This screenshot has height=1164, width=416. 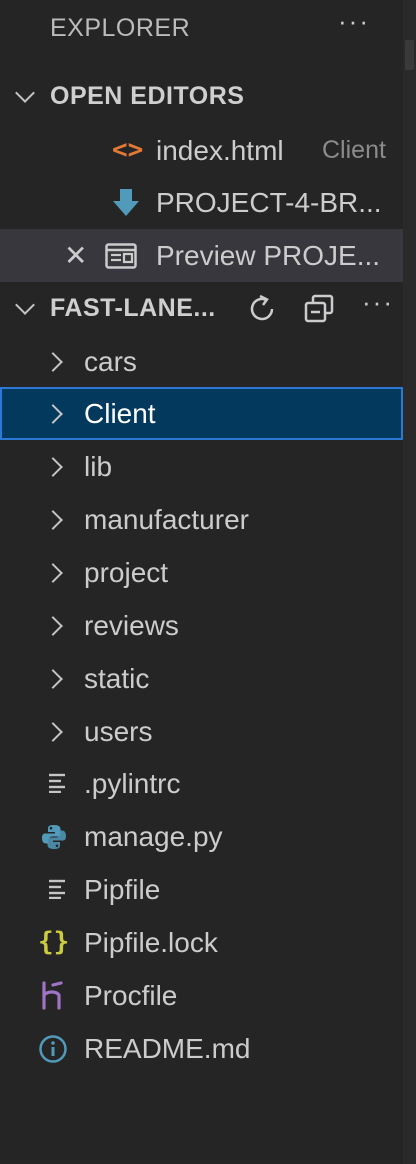 I want to click on html-file-icon: <>, so click(x=128, y=150).